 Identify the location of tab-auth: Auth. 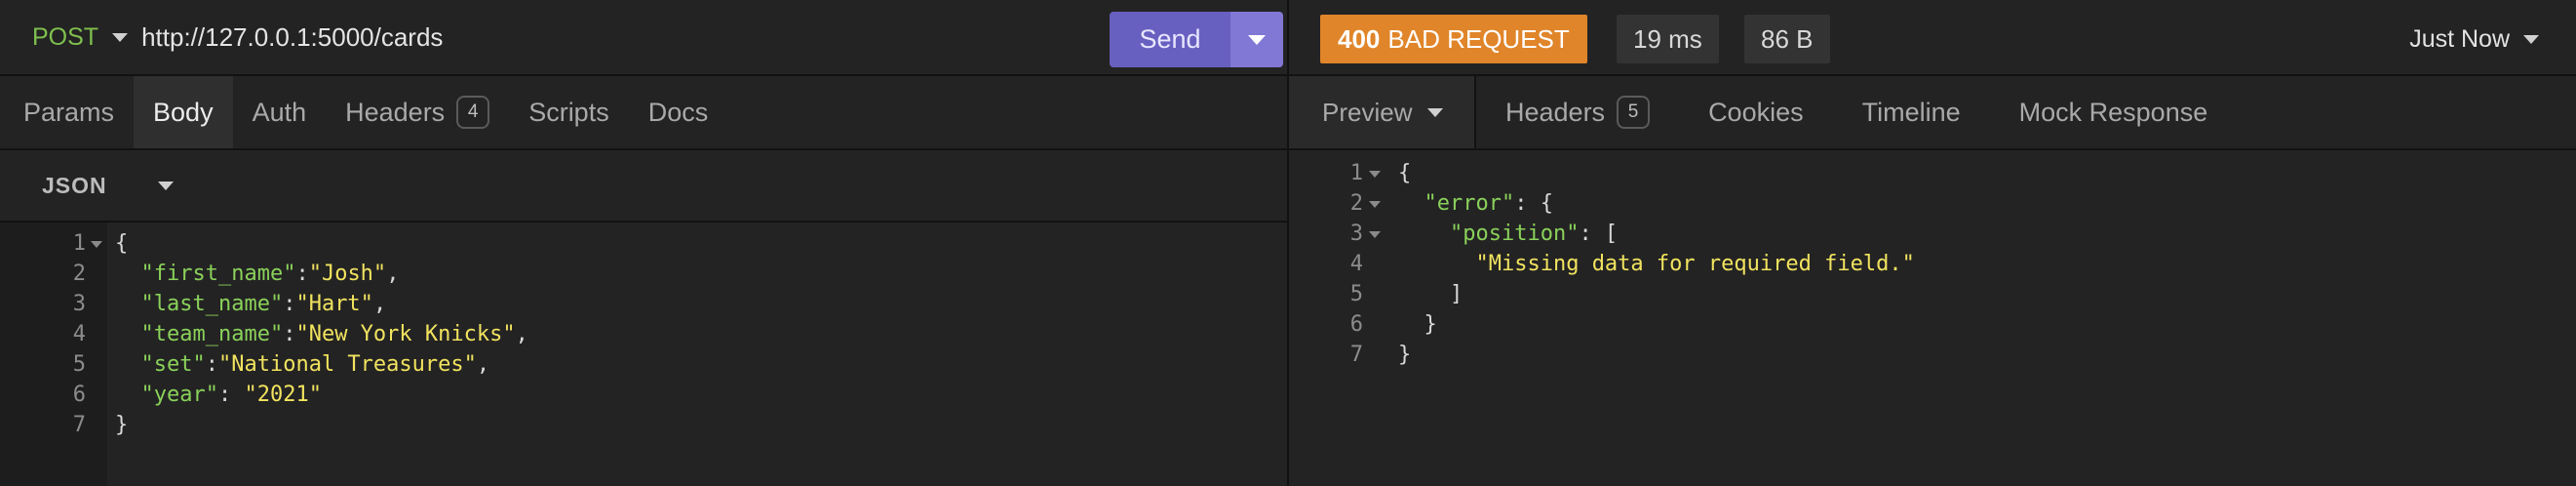
(280, 112).